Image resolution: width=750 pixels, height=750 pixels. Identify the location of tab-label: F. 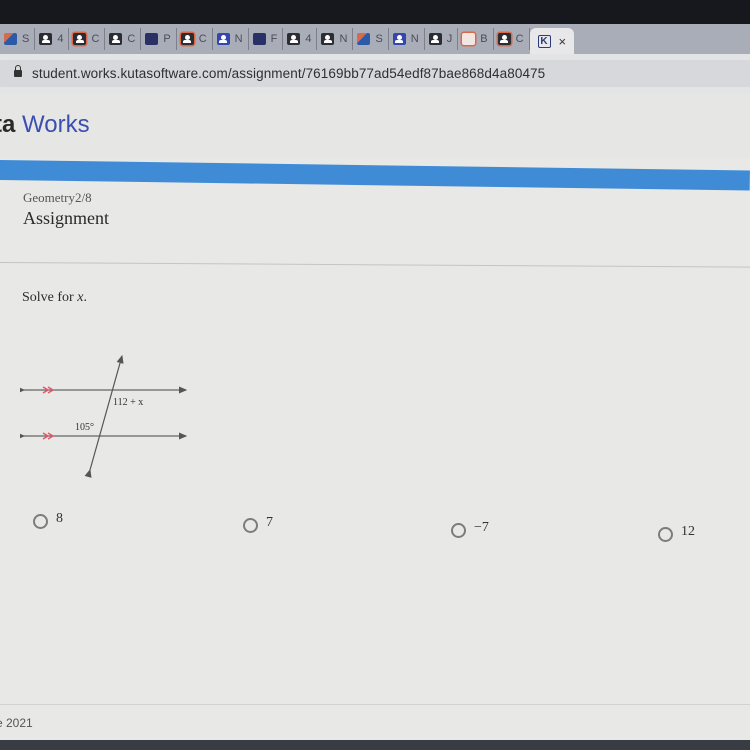
(274, 39).